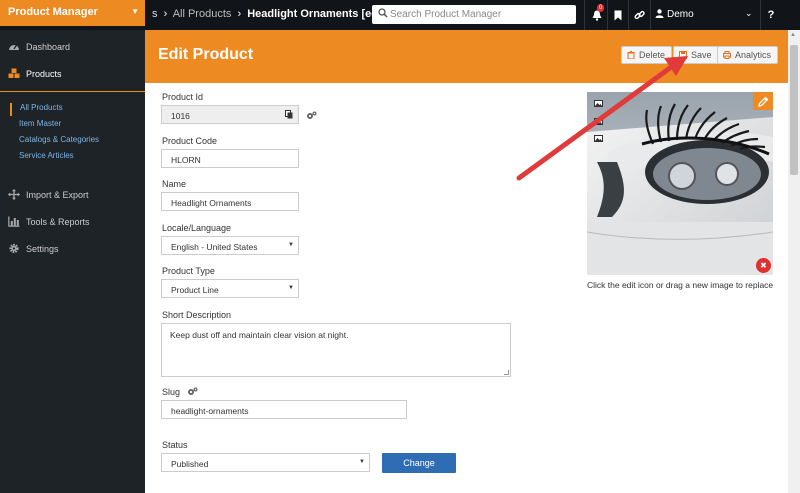  I want to click on sidebar-item-dashboard: Dashboard, so click(72, 45).